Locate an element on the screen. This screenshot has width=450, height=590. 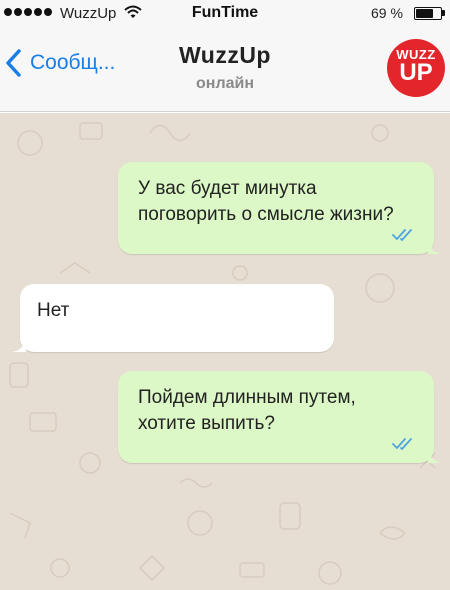
battery-level is located at coordinates (424, 13).